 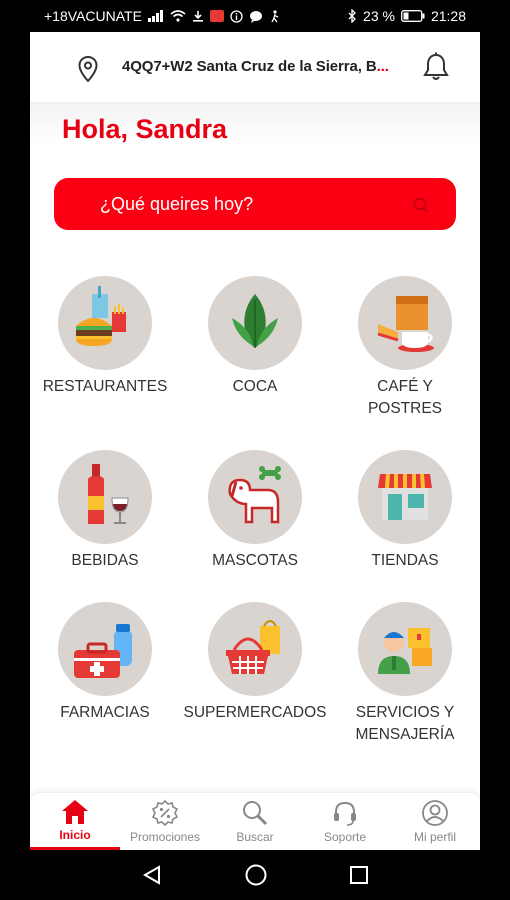 I want to click on nav-item-mi-perfil: Mi perfil, so click(x=435, y=821).